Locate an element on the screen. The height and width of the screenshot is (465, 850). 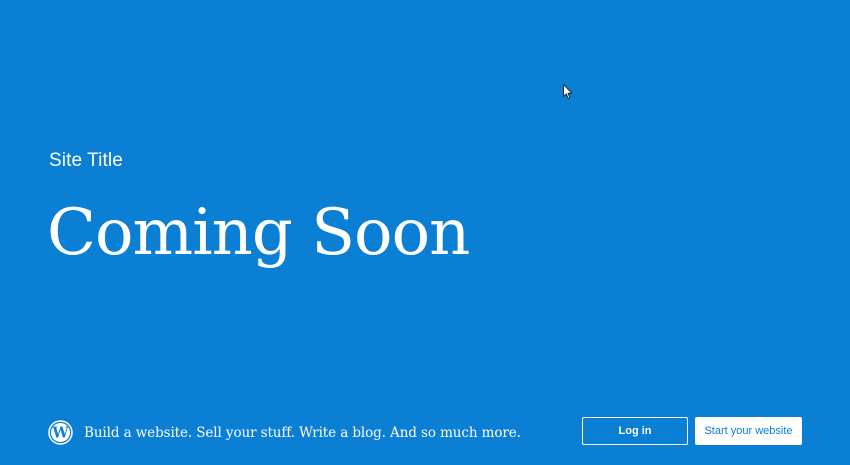
svg-text: W is located at coordinates (60, 433).